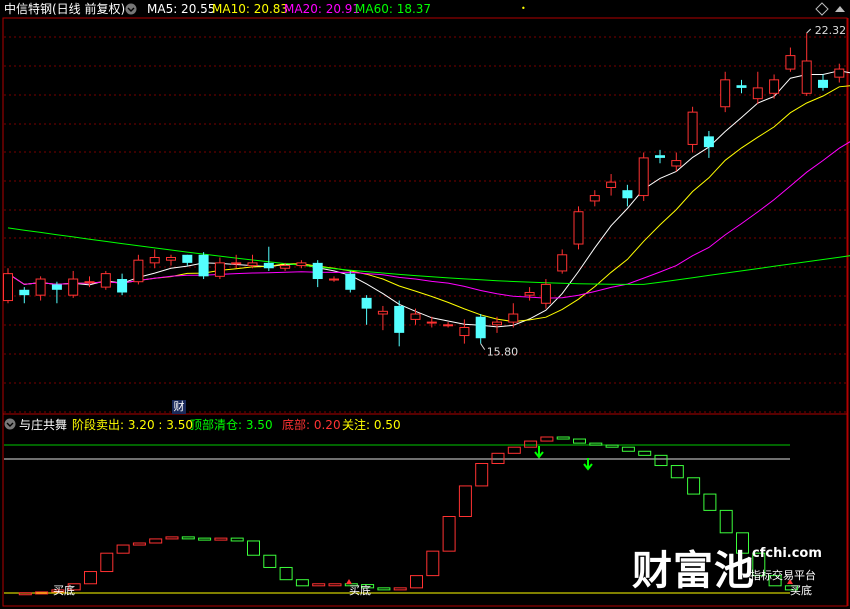 This screenshot has width=850, height=609. I want to click on indicator-title: 与庄共舞, so click(43, 424).